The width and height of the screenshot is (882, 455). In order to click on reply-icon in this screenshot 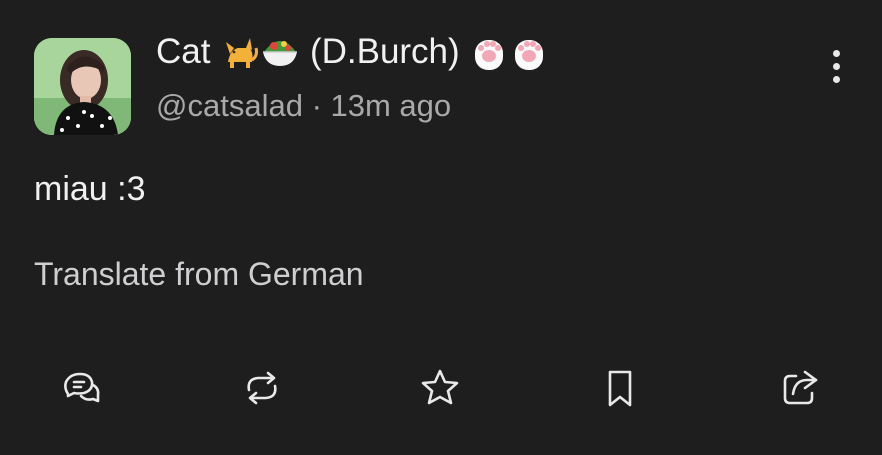, I will do `click(82, 387)`.